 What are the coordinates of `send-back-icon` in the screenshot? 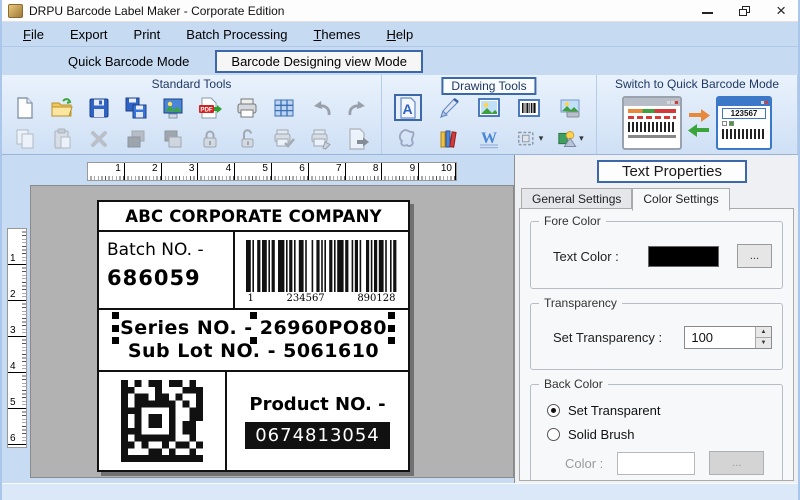 It's located at (173, 138).